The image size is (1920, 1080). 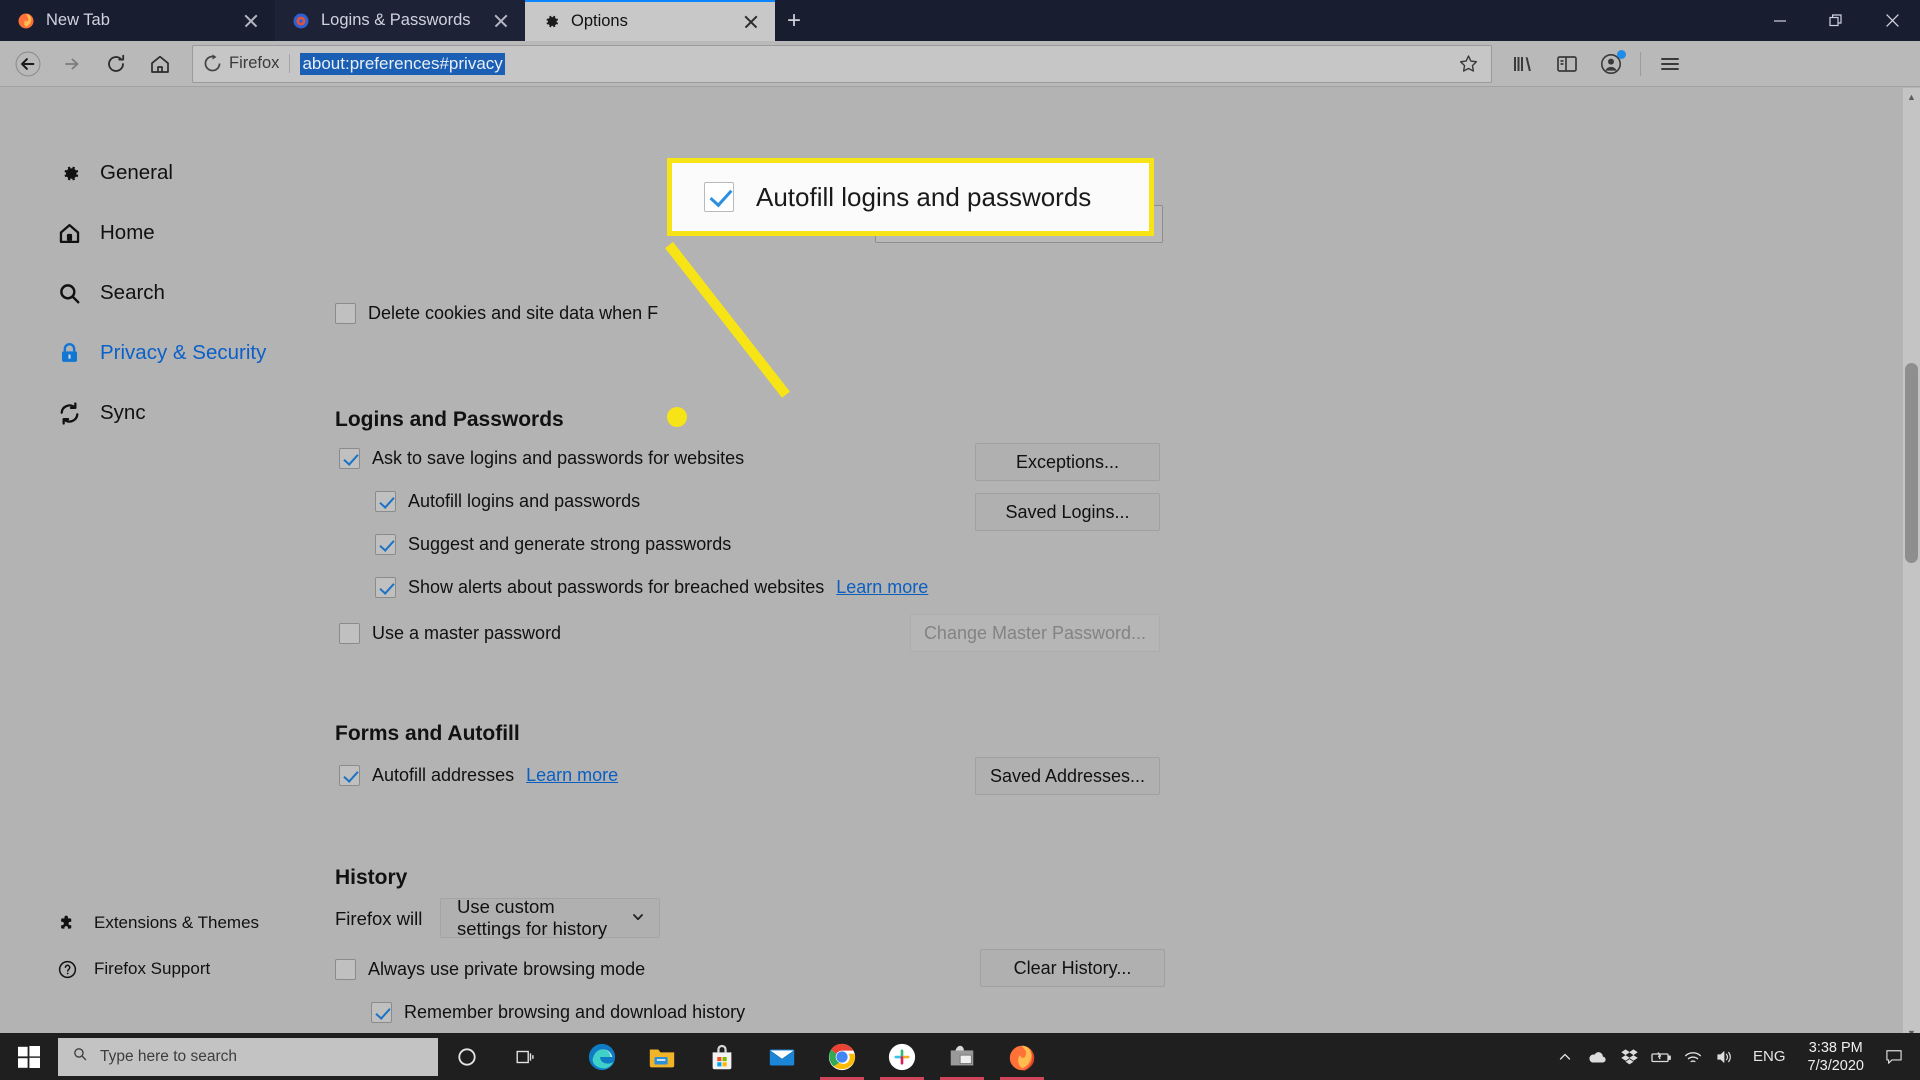 I want to click on checkbox-ask-to-save-logins, so click(x=349, y=458).